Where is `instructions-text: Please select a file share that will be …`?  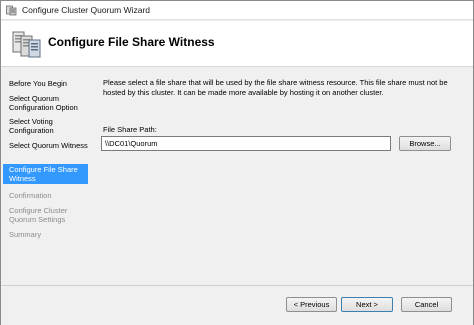 instructions-text: Please select a file share that will be … is located at coordinates (275, 87).